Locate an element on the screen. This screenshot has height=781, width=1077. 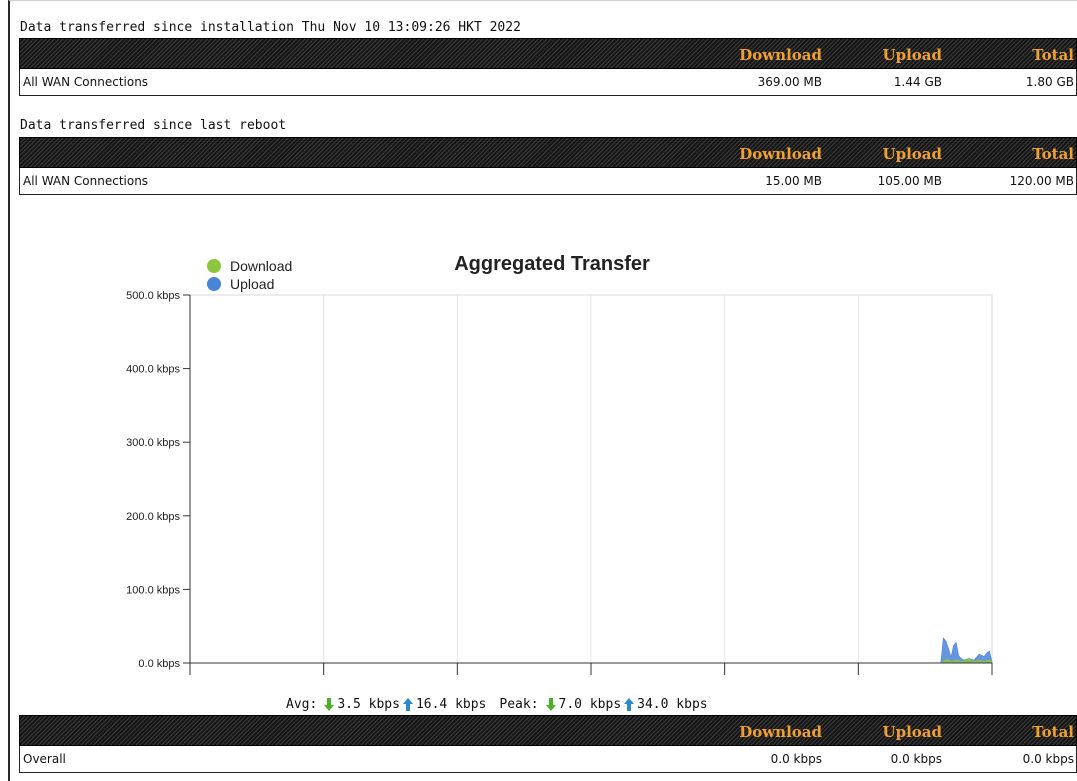
row-download: 369.00 MB is located at coordinates (789, 82).